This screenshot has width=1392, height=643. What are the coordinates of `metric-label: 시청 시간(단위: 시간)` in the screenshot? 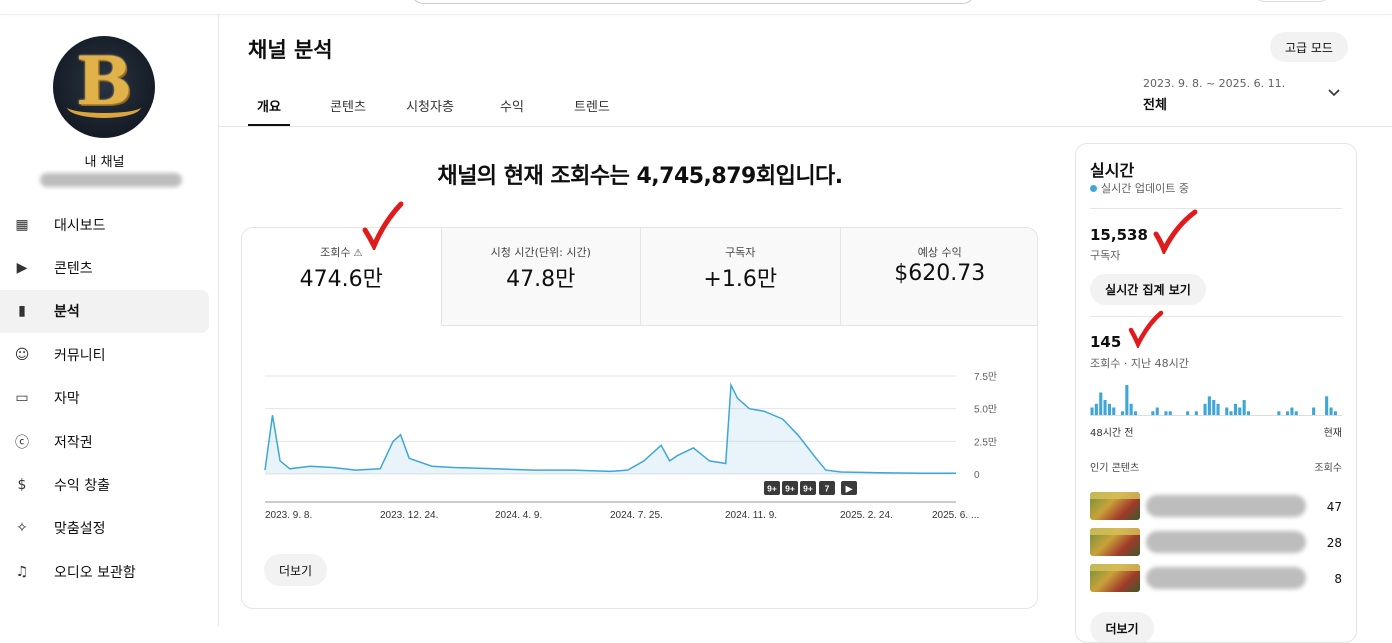 It's located at (541, 252).